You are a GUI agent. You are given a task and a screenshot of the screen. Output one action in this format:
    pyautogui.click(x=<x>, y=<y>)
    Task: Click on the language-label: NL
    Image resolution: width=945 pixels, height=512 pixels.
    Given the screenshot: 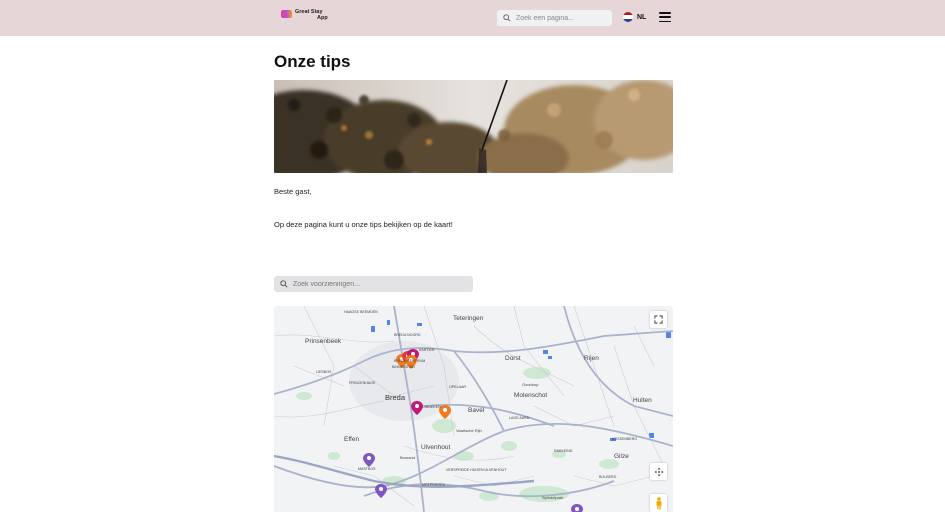 What is the action you would take?
    pyautogui.click(x=642, y=17)
    